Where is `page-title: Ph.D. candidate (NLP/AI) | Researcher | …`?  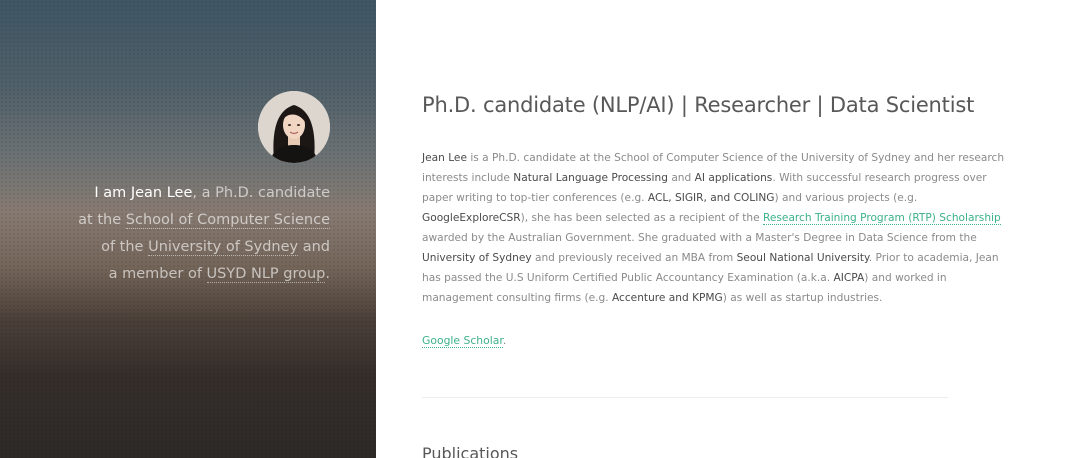 page-title: Ph.D. candidate (NLP/AI) | Researcher | … is located at coordinates (698, 105).